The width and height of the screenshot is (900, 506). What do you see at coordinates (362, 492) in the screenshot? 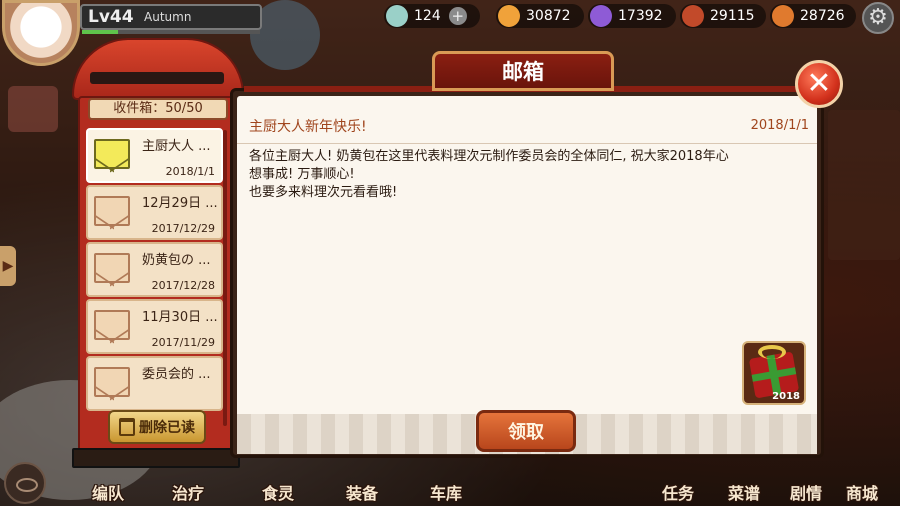
I see `nav-equipment: 装备` at bounding box center [362, 492].